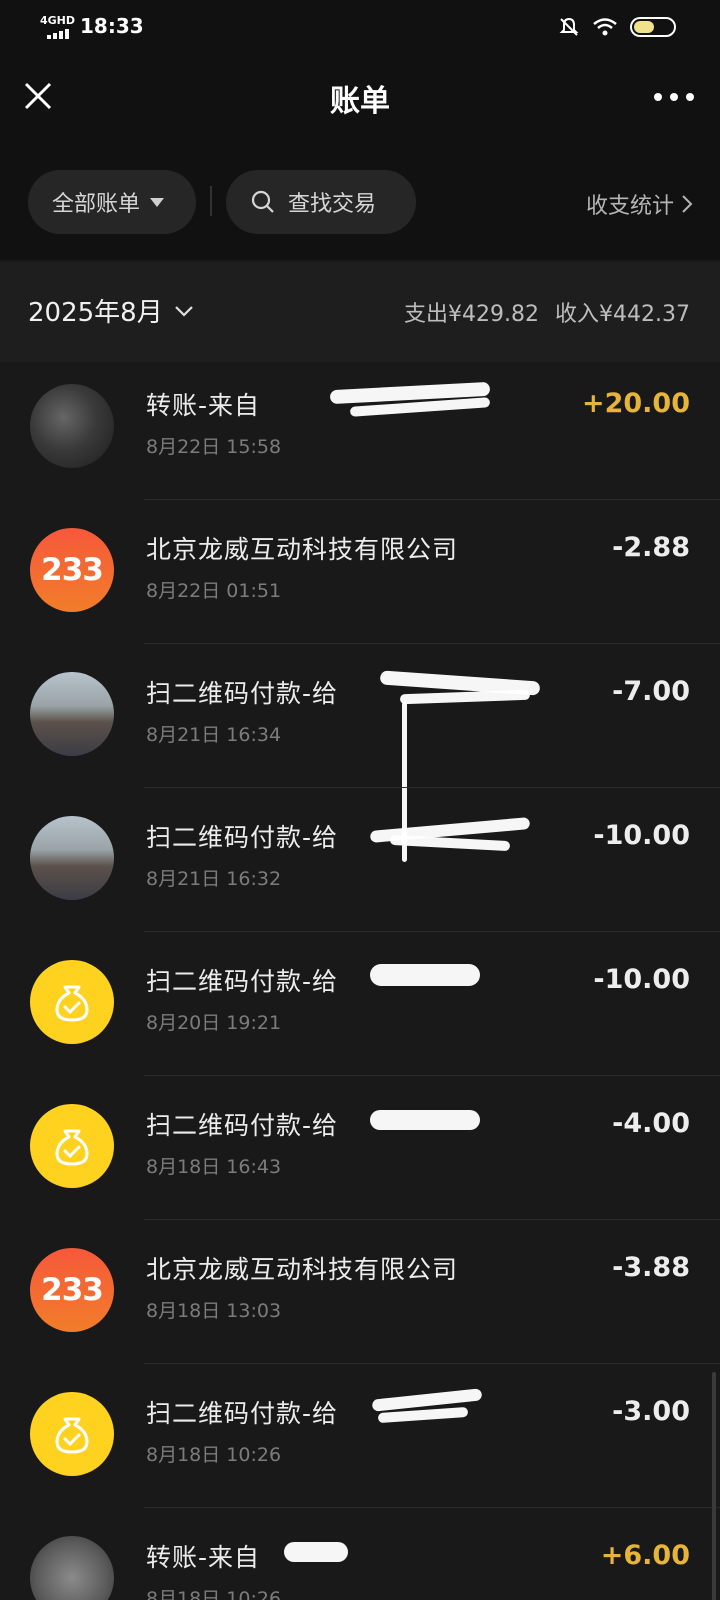 The height and width of the screenshot is (1600, 720). What do you see at coordinates (653, 27) in the screenshot?
I see `battery-icon` at bounding box center [653, 27].